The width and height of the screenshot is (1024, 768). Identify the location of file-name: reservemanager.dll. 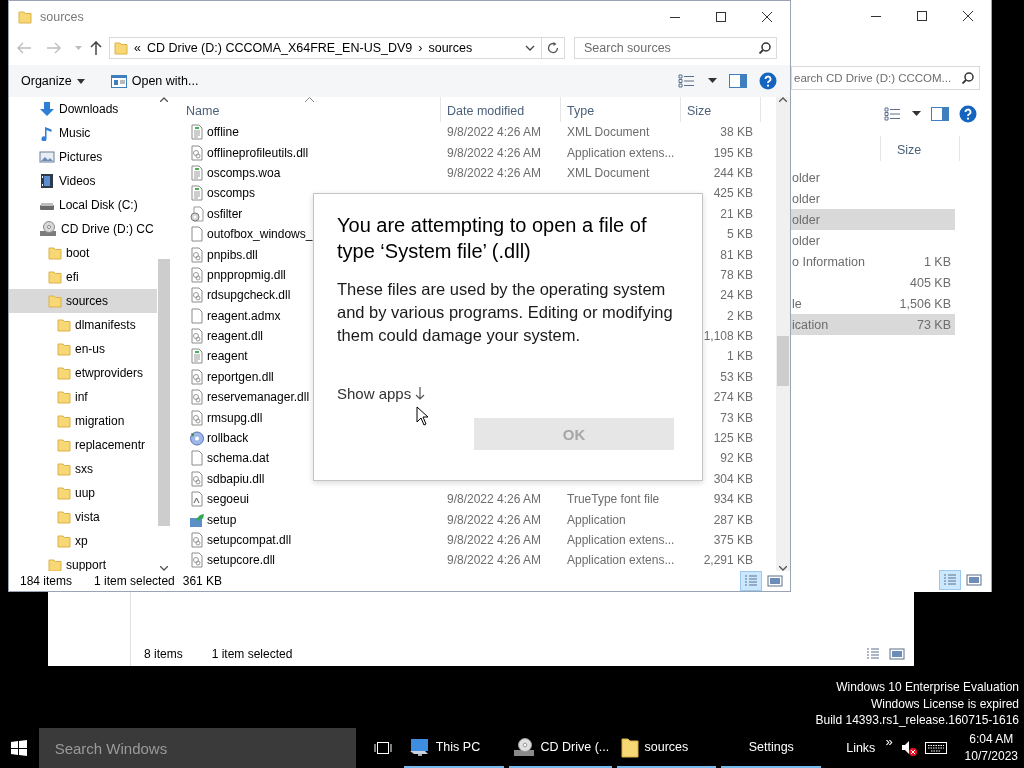
(258, 397).